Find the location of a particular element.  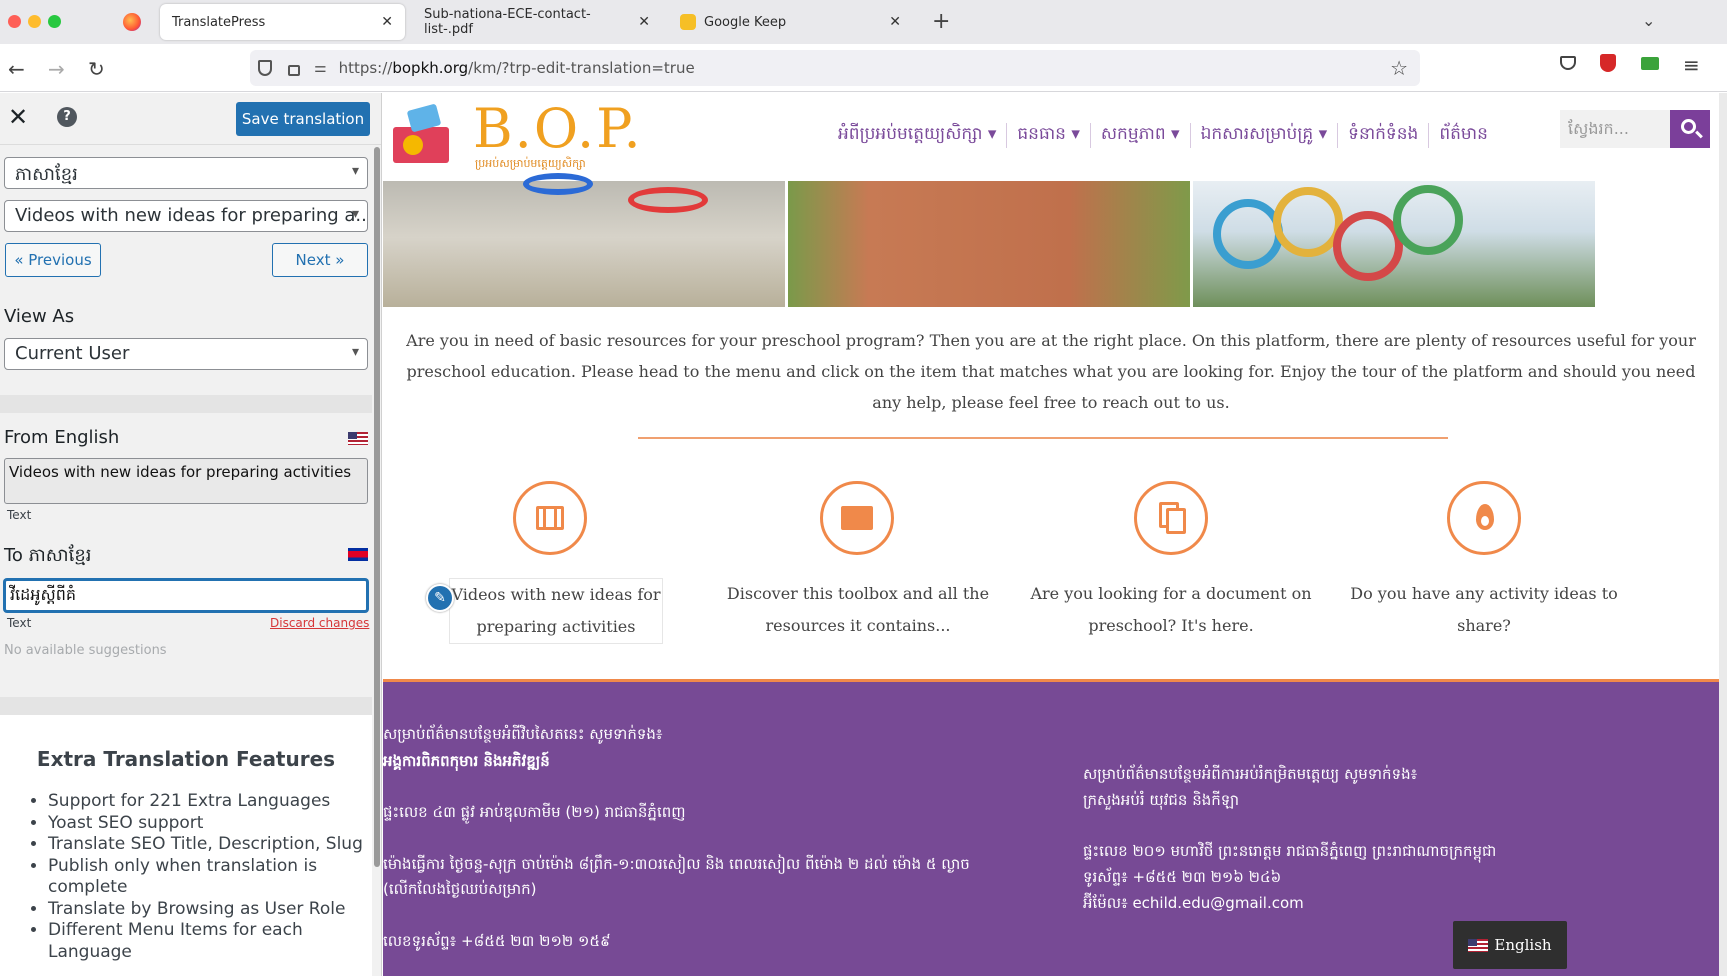

menu-item-about: អំពីប្រអប់មត្តេយ្យសិក្សា ▾ is located at coordinates (918, 135).